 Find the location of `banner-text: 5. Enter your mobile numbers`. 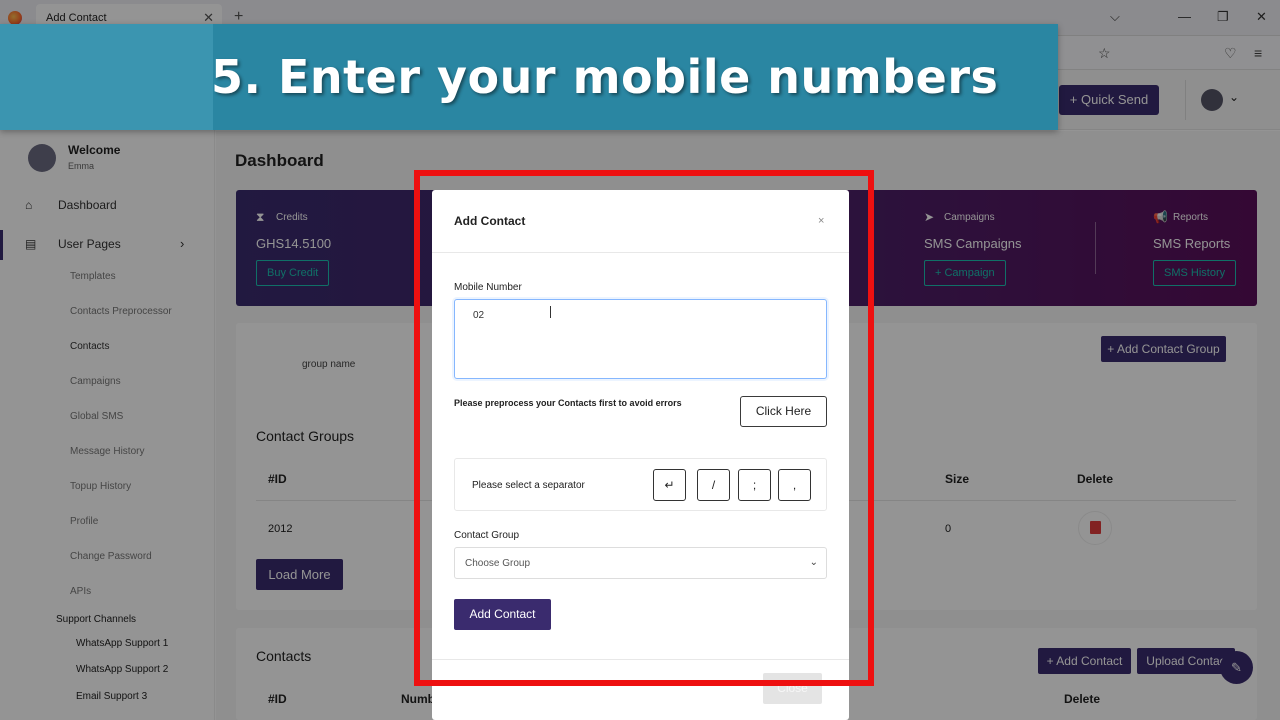

banner-text: 5. Enter your mobile numbers is located at coordinates (605, 77).